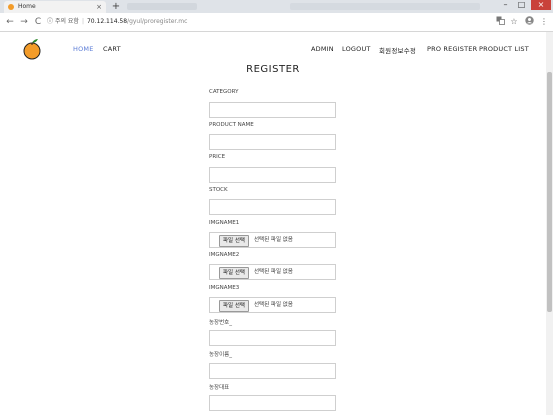 This screenshot has height=415, width=553. I want to click on category-input, so click(272, 110).